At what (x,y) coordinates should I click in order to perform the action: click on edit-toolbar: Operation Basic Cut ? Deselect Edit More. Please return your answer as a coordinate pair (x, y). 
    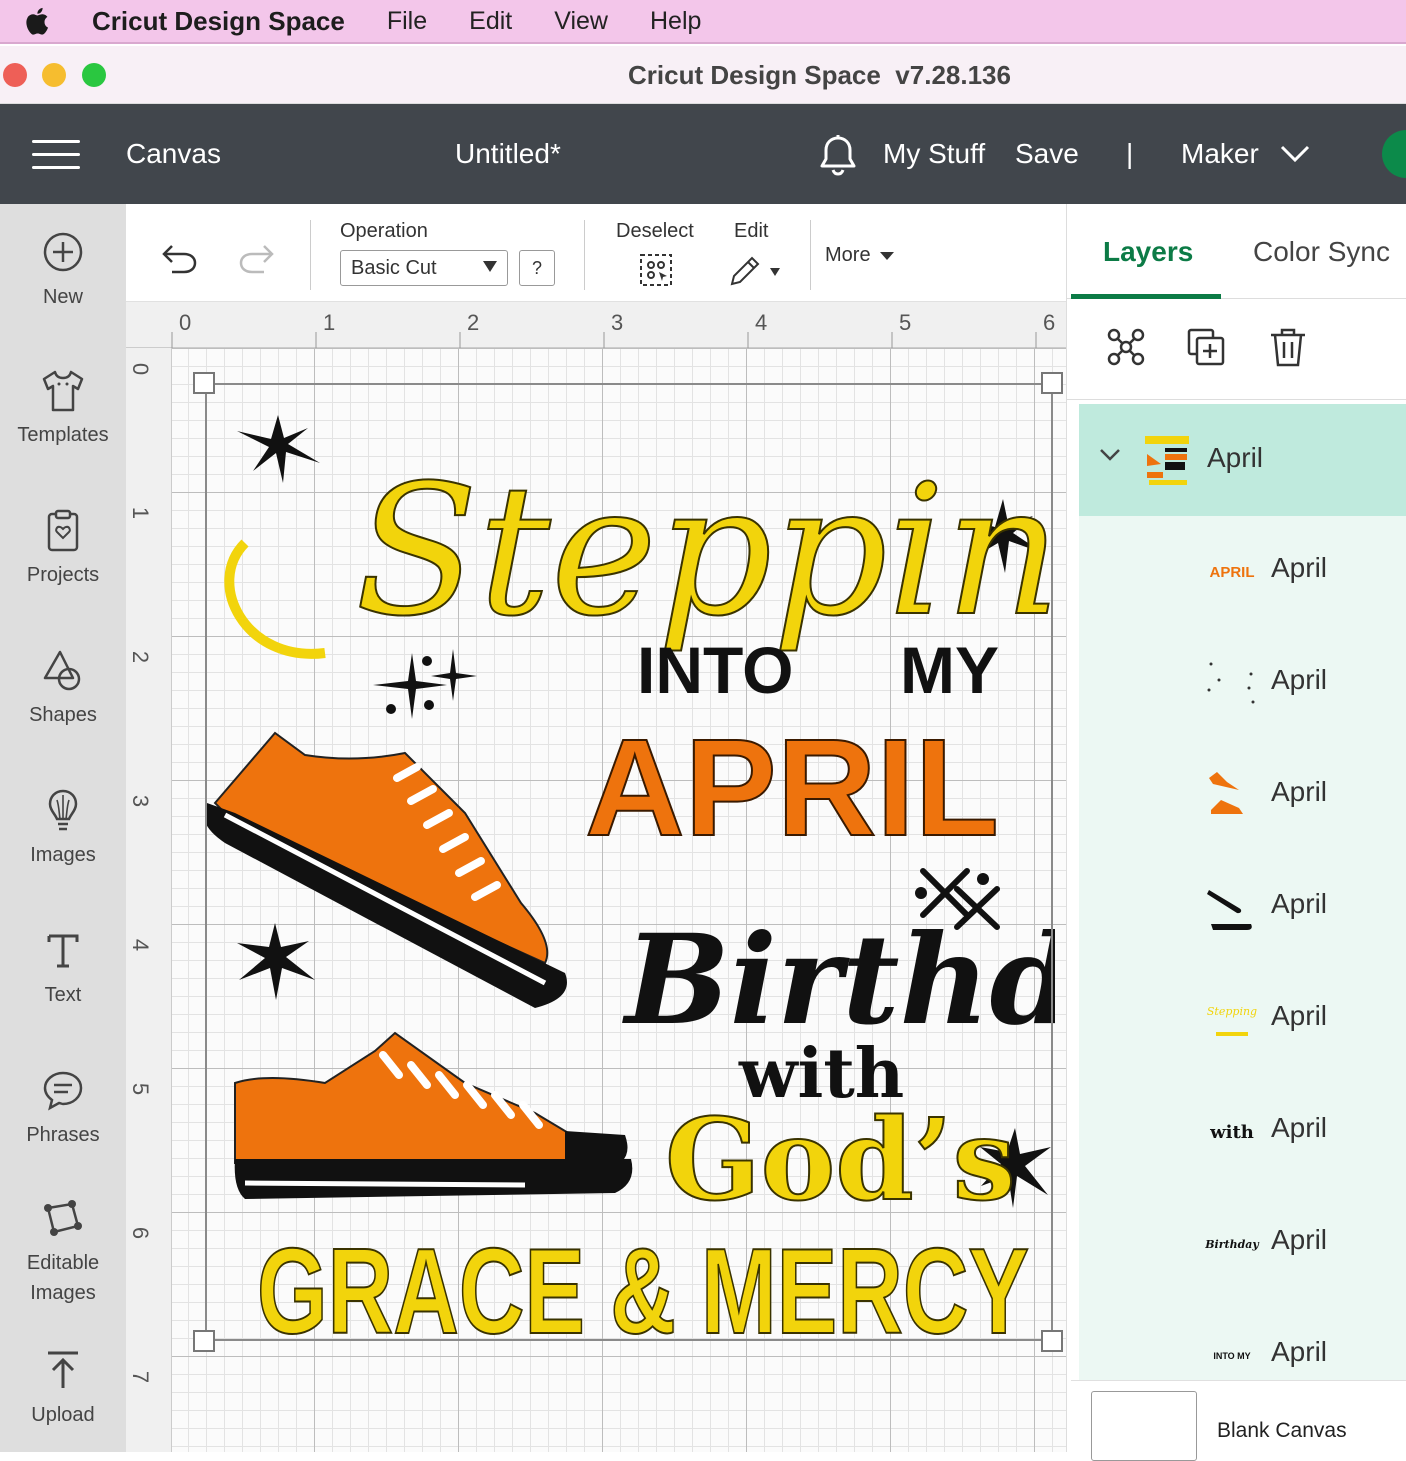
    Looking at the image, I should click on (596, 253).